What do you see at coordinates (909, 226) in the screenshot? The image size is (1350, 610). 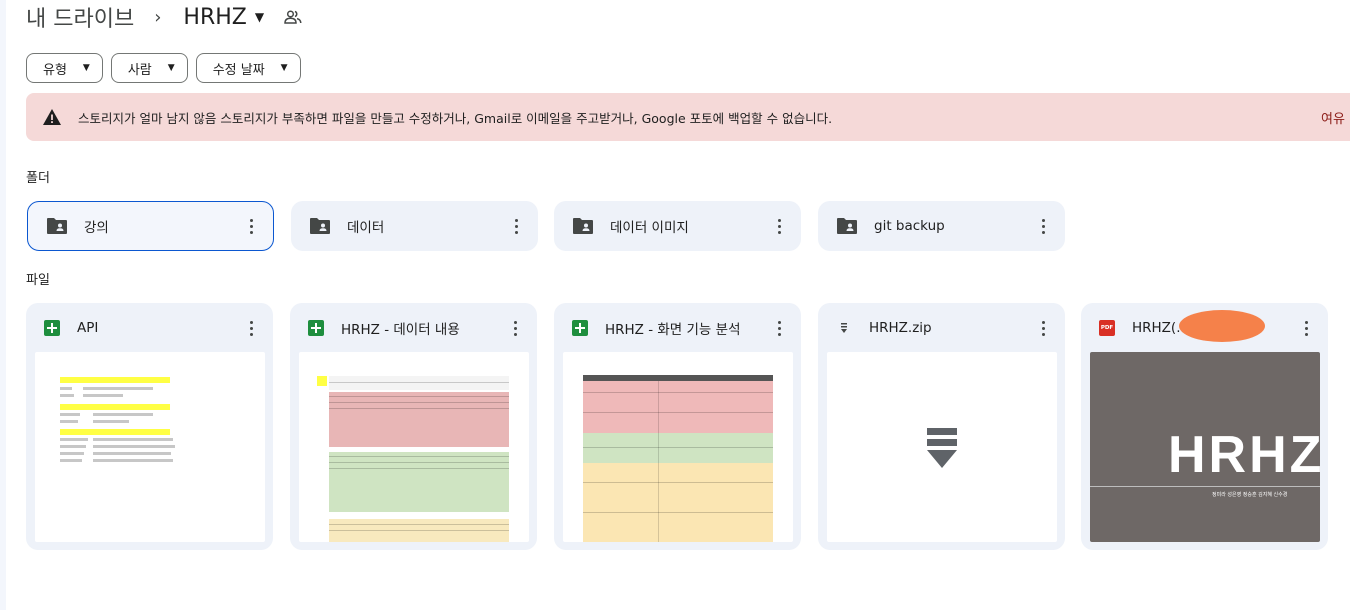 I see `folder-name: git backup` at bounding box center [909, 226].